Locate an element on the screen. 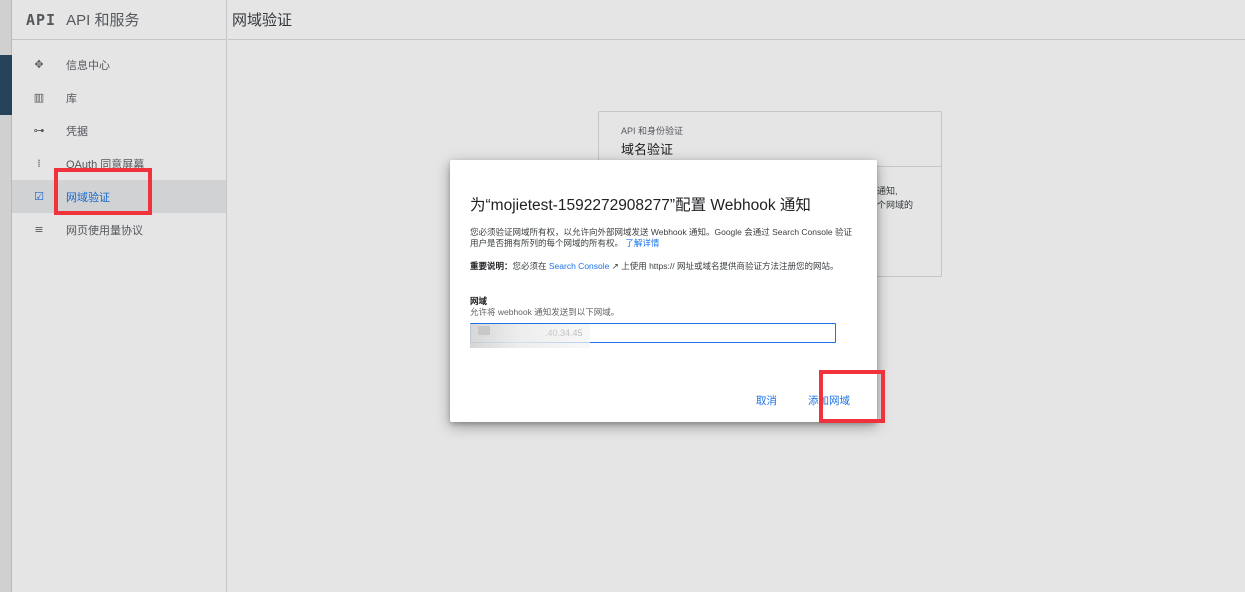 The width and height of the screenshot is (1245, 592). note-label: 重要说明： is located at coordinates (491, 266).